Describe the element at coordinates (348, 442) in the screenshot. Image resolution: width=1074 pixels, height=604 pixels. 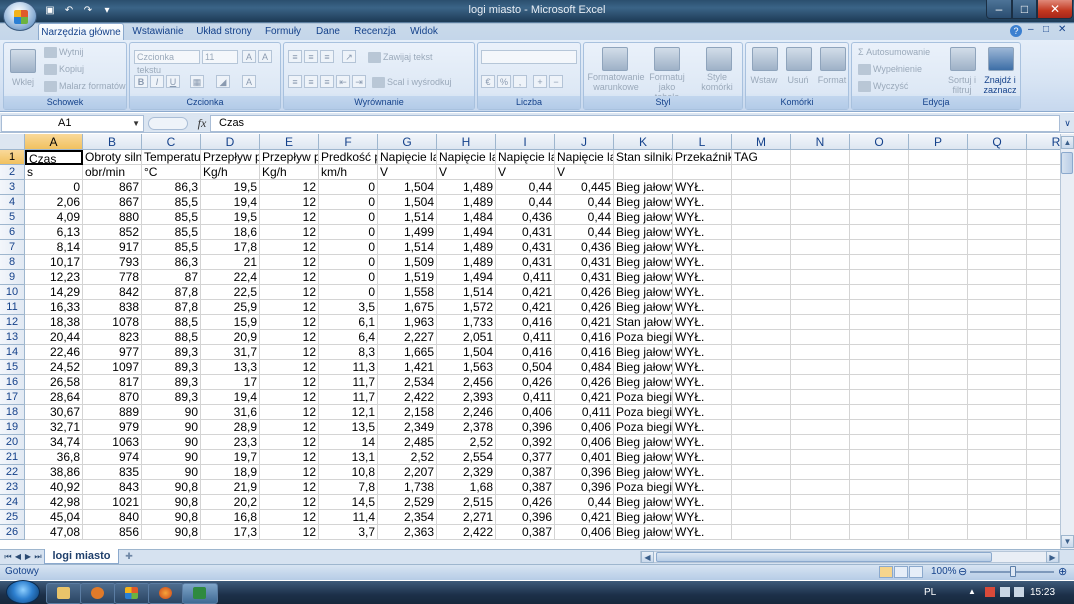
I see `cell: 14` at that location.